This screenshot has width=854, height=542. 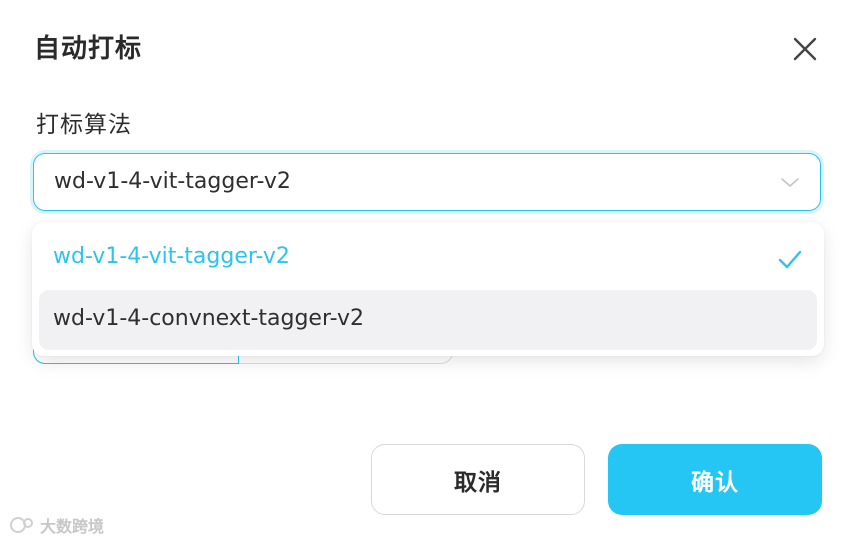 I want to click on algorithm-label: 打标算法, so click(x=84, y=125).